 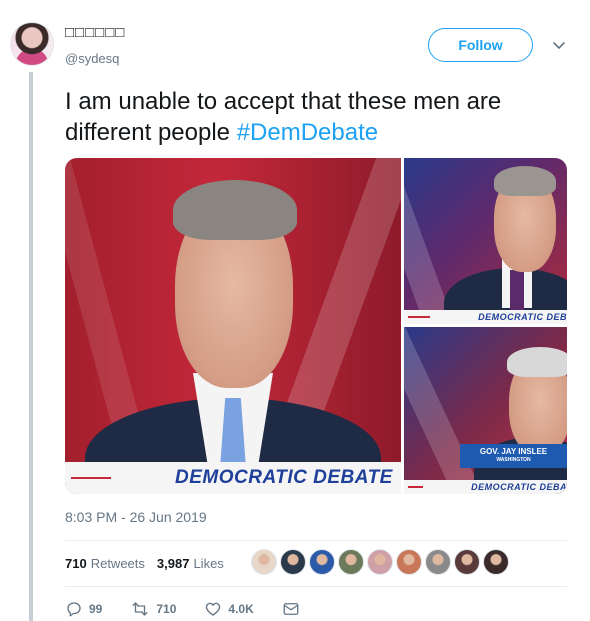 I want to click on retweet-count: 710, so click(x=166, y=609).